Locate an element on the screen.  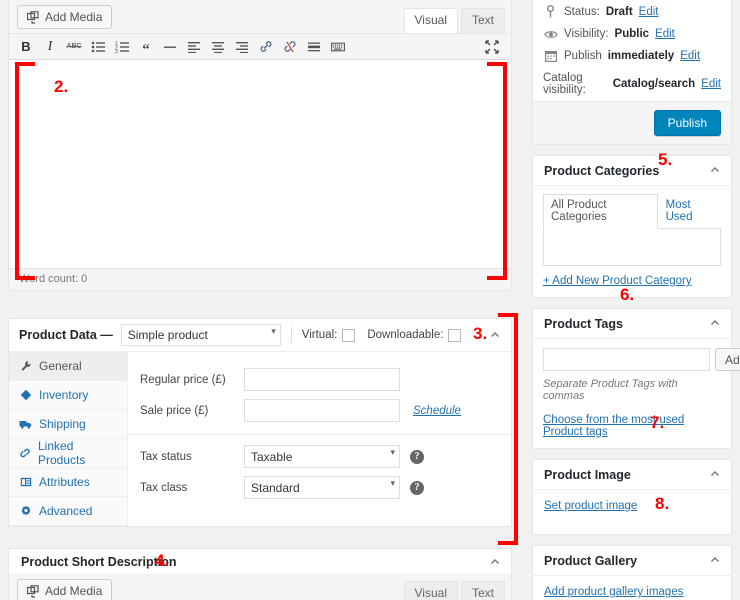
tax-class-select-wrap: Standard is located at coordinates (322, 487).